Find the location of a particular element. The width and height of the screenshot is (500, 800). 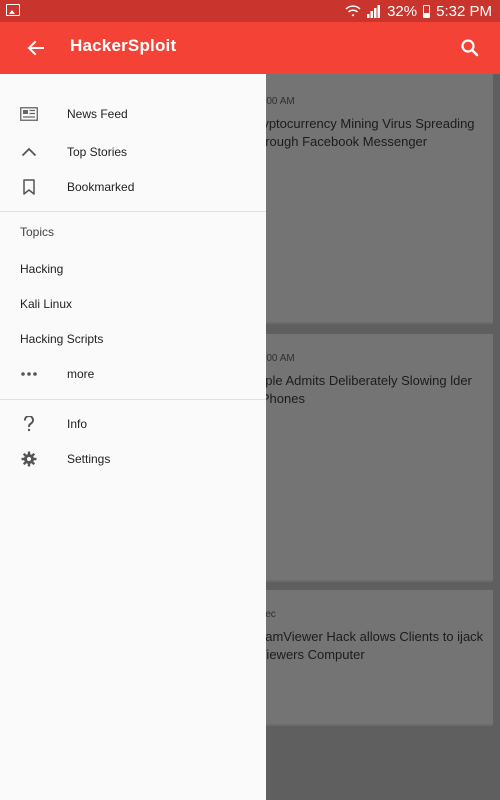

drawer-item-news-feed: News Feed is located at coordinates (133, 114).